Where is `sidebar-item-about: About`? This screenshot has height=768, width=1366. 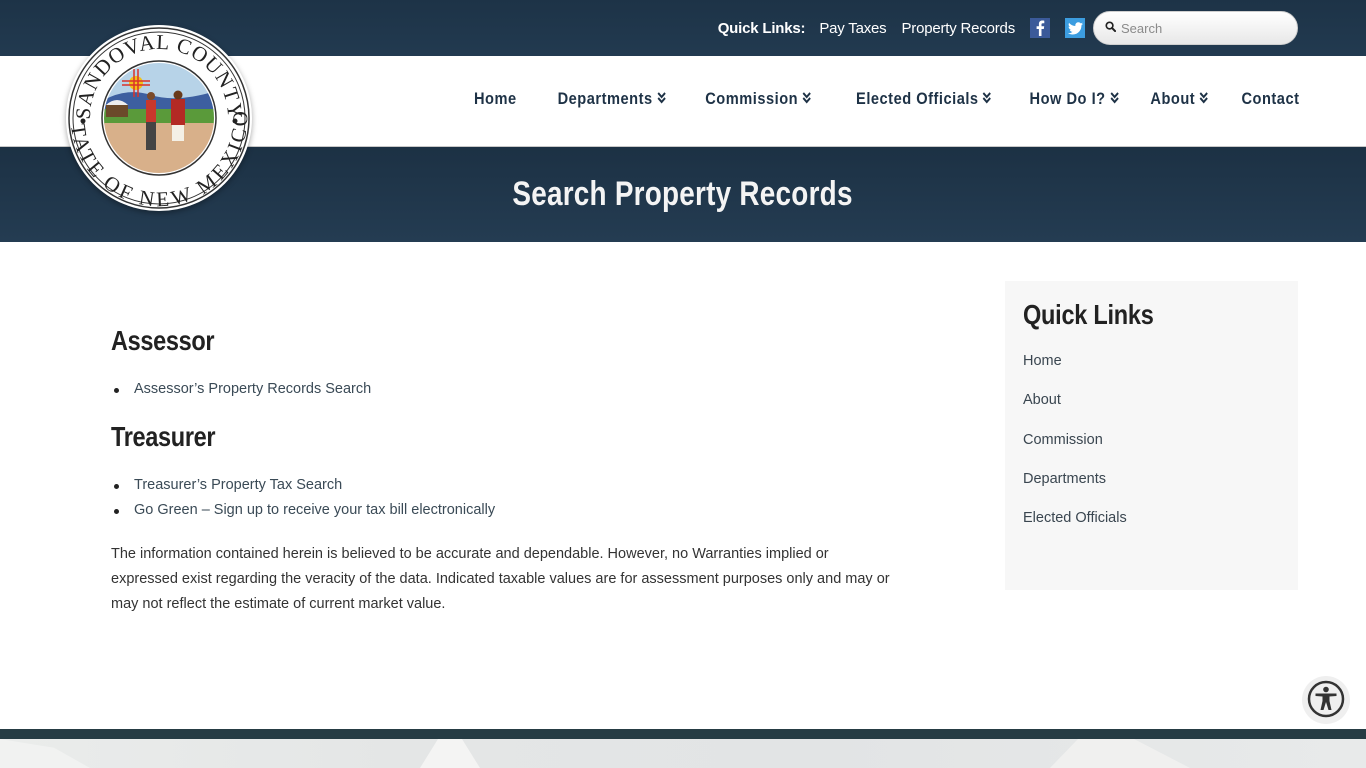 sidebar-item-about: About is located at coordinates (1151, 409).